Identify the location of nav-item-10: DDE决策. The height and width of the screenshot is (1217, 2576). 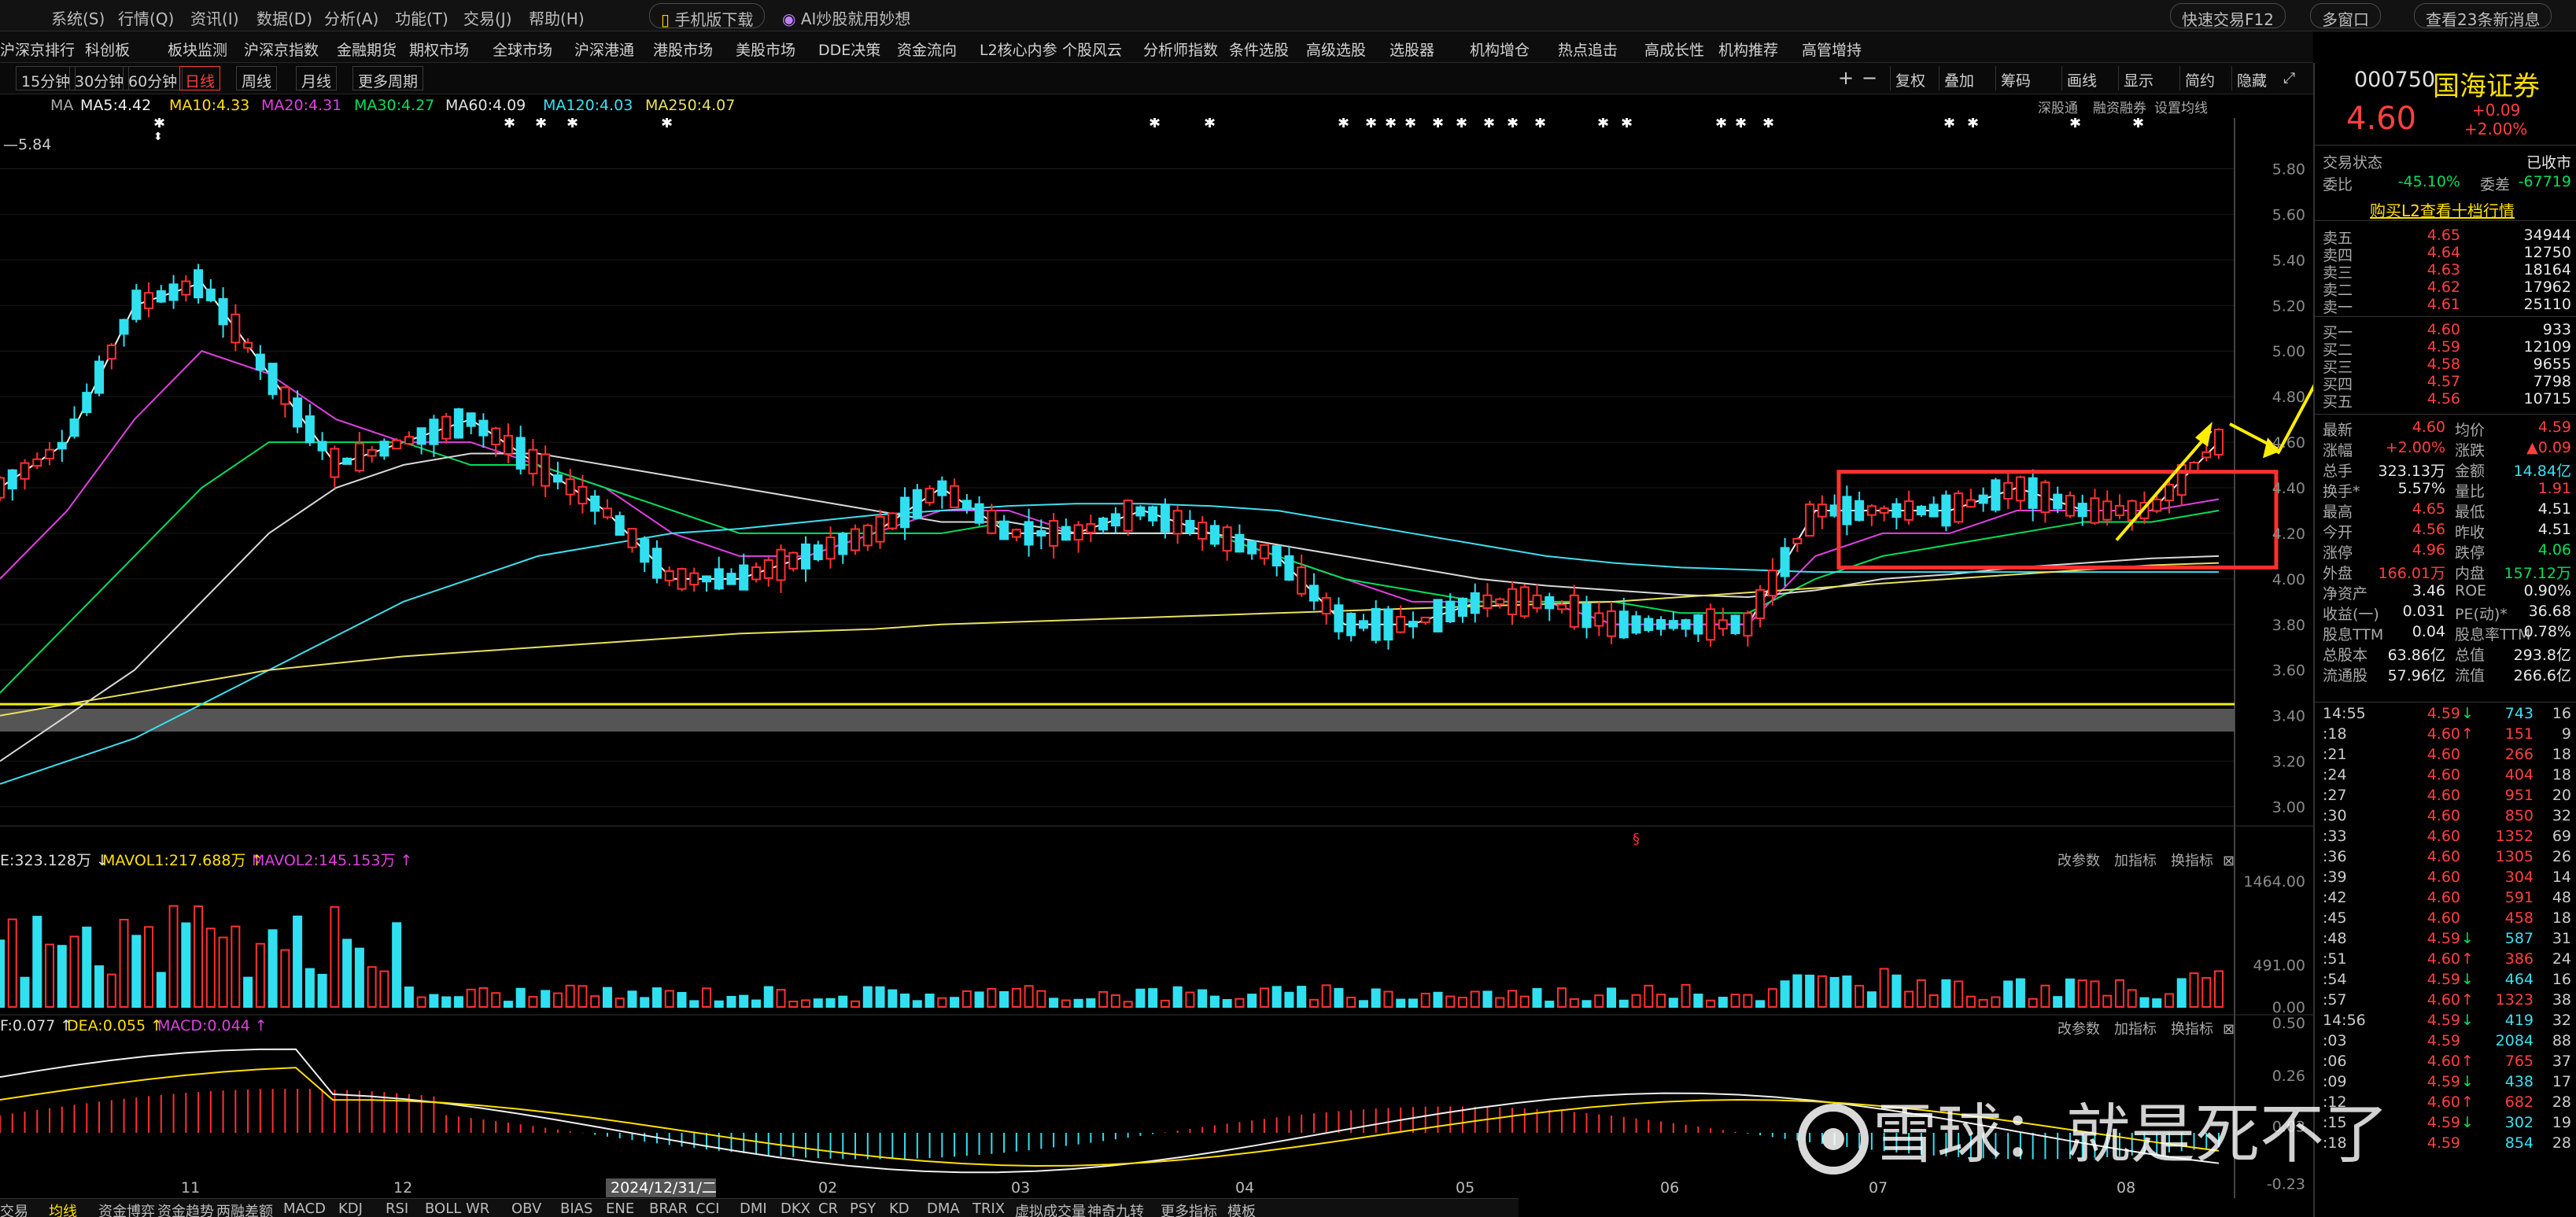
(849, 49).